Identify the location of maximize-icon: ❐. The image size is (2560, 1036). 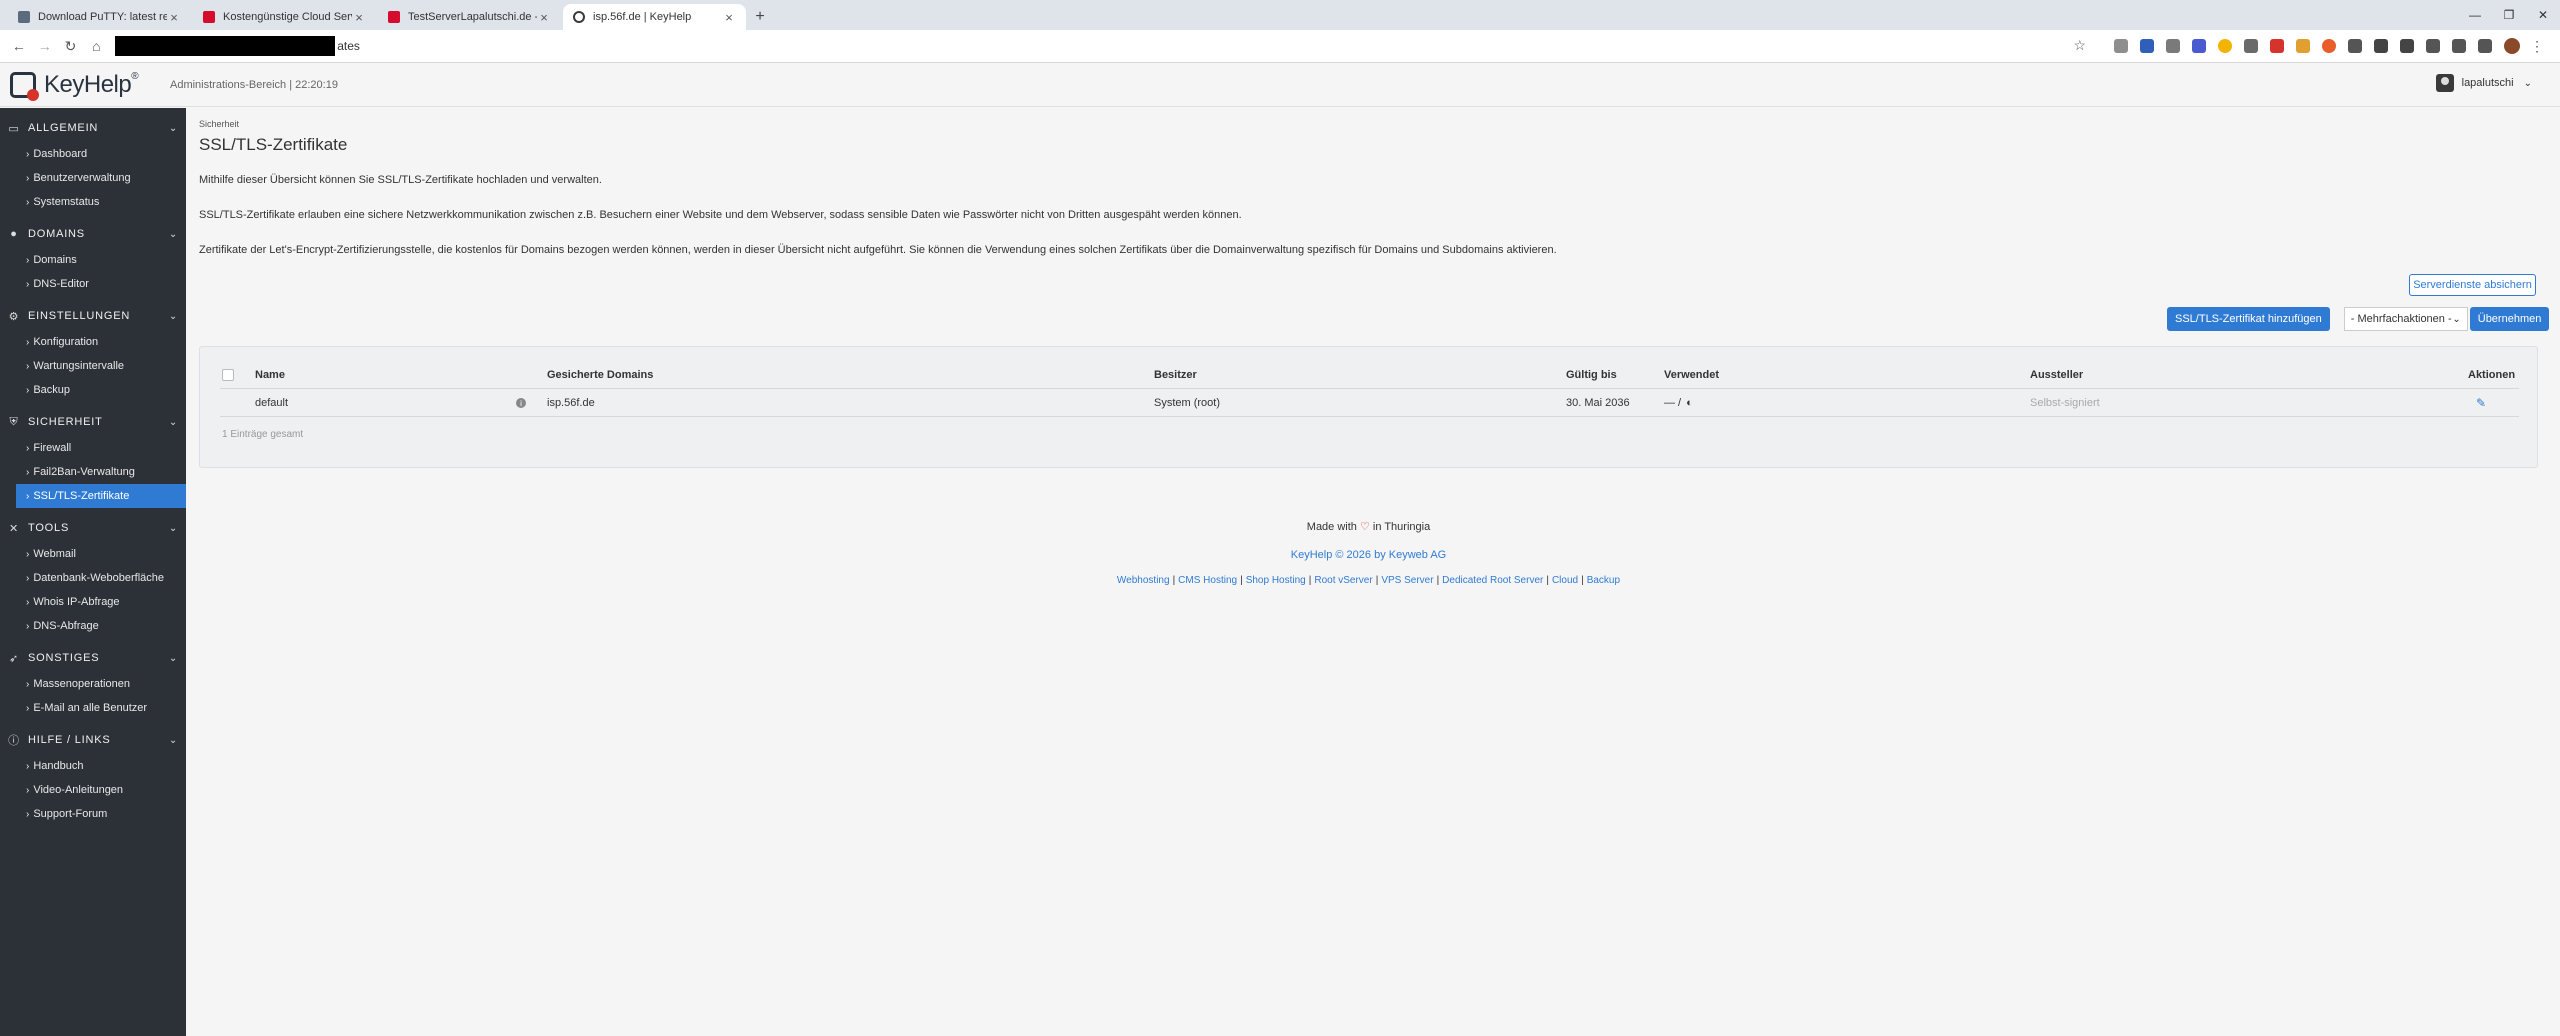
(2509, 15).